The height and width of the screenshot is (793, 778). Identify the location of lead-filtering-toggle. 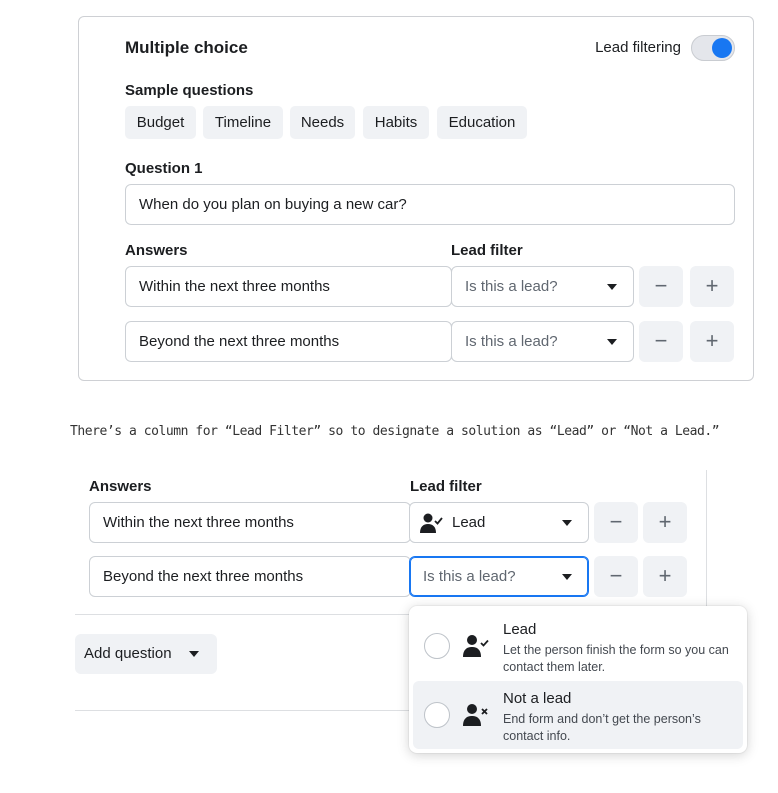
(713, 48).